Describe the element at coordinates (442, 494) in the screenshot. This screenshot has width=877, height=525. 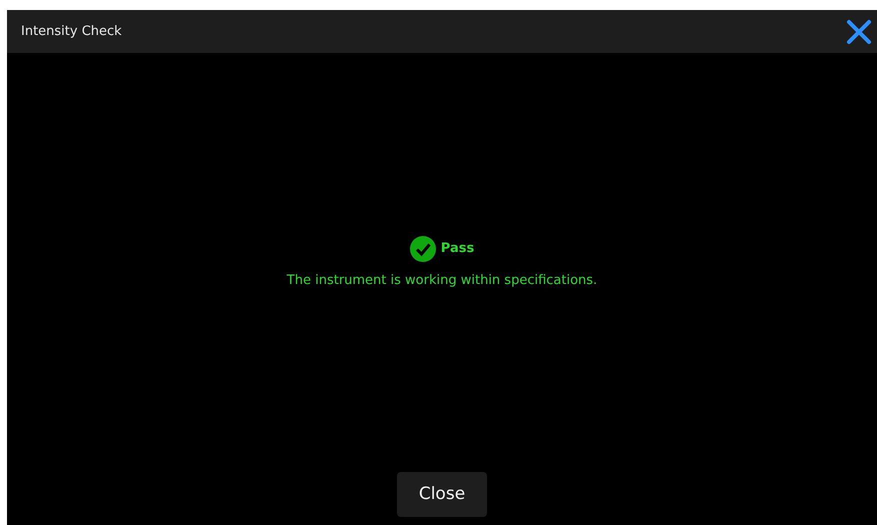
I see `close-button: Close` at that location.